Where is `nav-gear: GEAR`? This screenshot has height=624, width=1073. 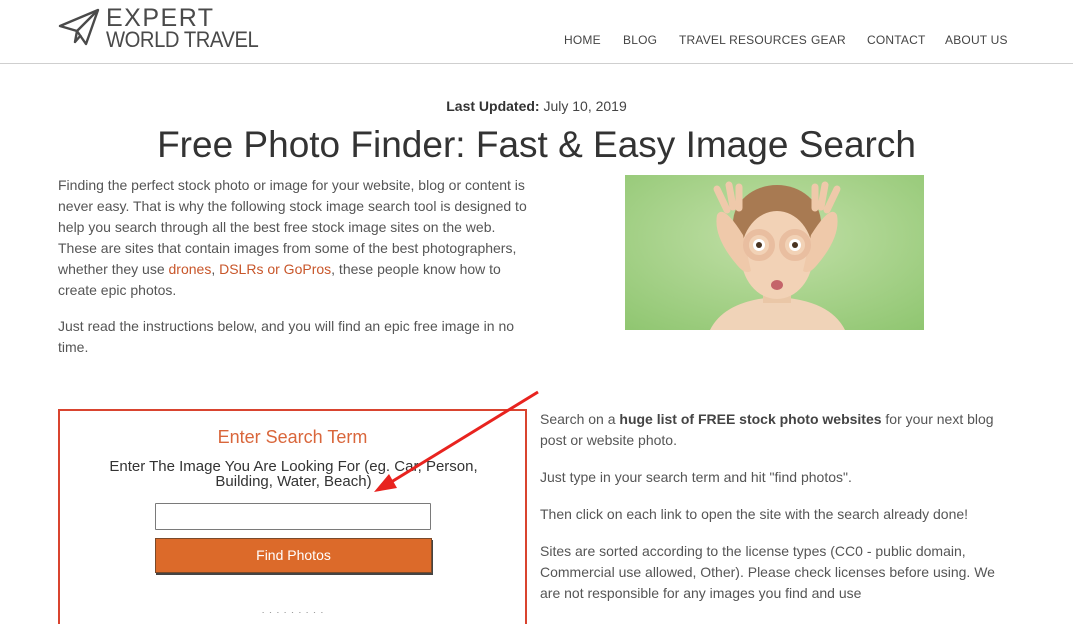 nav-gear: GEAR is located at coordinates (828, 40).